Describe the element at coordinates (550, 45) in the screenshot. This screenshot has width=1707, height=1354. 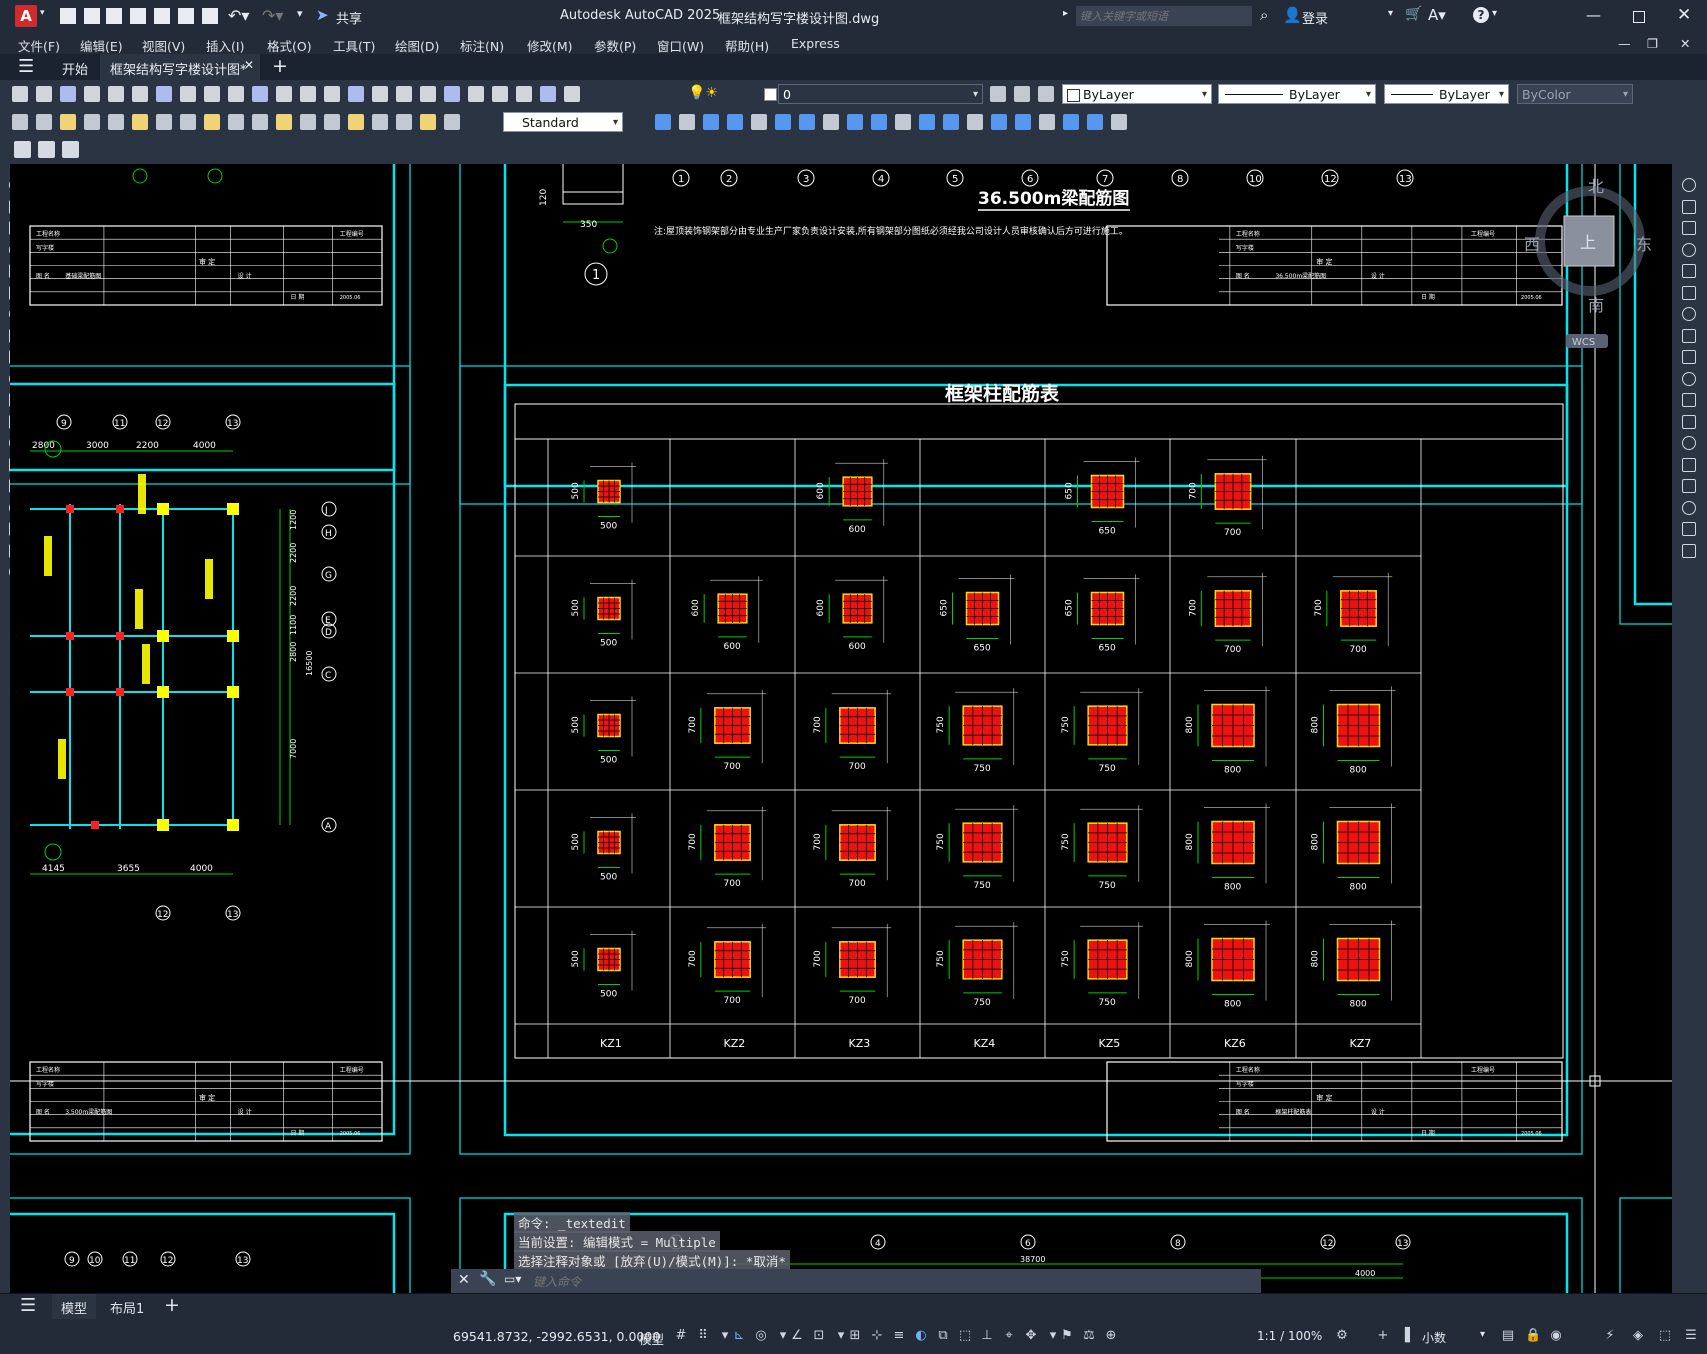
I see `menu-modify: 修改(M)` at that location.